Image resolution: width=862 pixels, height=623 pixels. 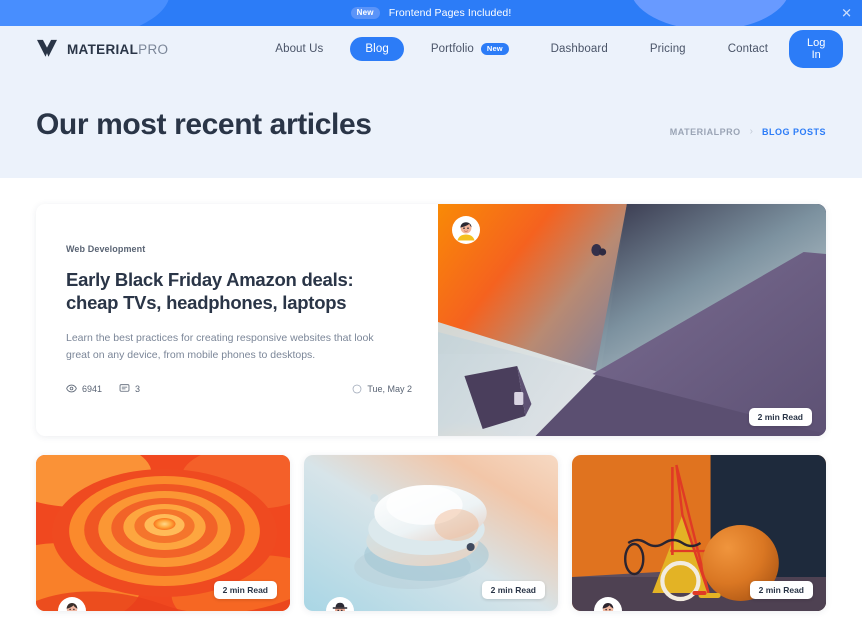 What do you see at coordinates (450, 13) in the screenshot?
I see `banner-message: Frontend Pages Included!` at bounding box center [450, 13].